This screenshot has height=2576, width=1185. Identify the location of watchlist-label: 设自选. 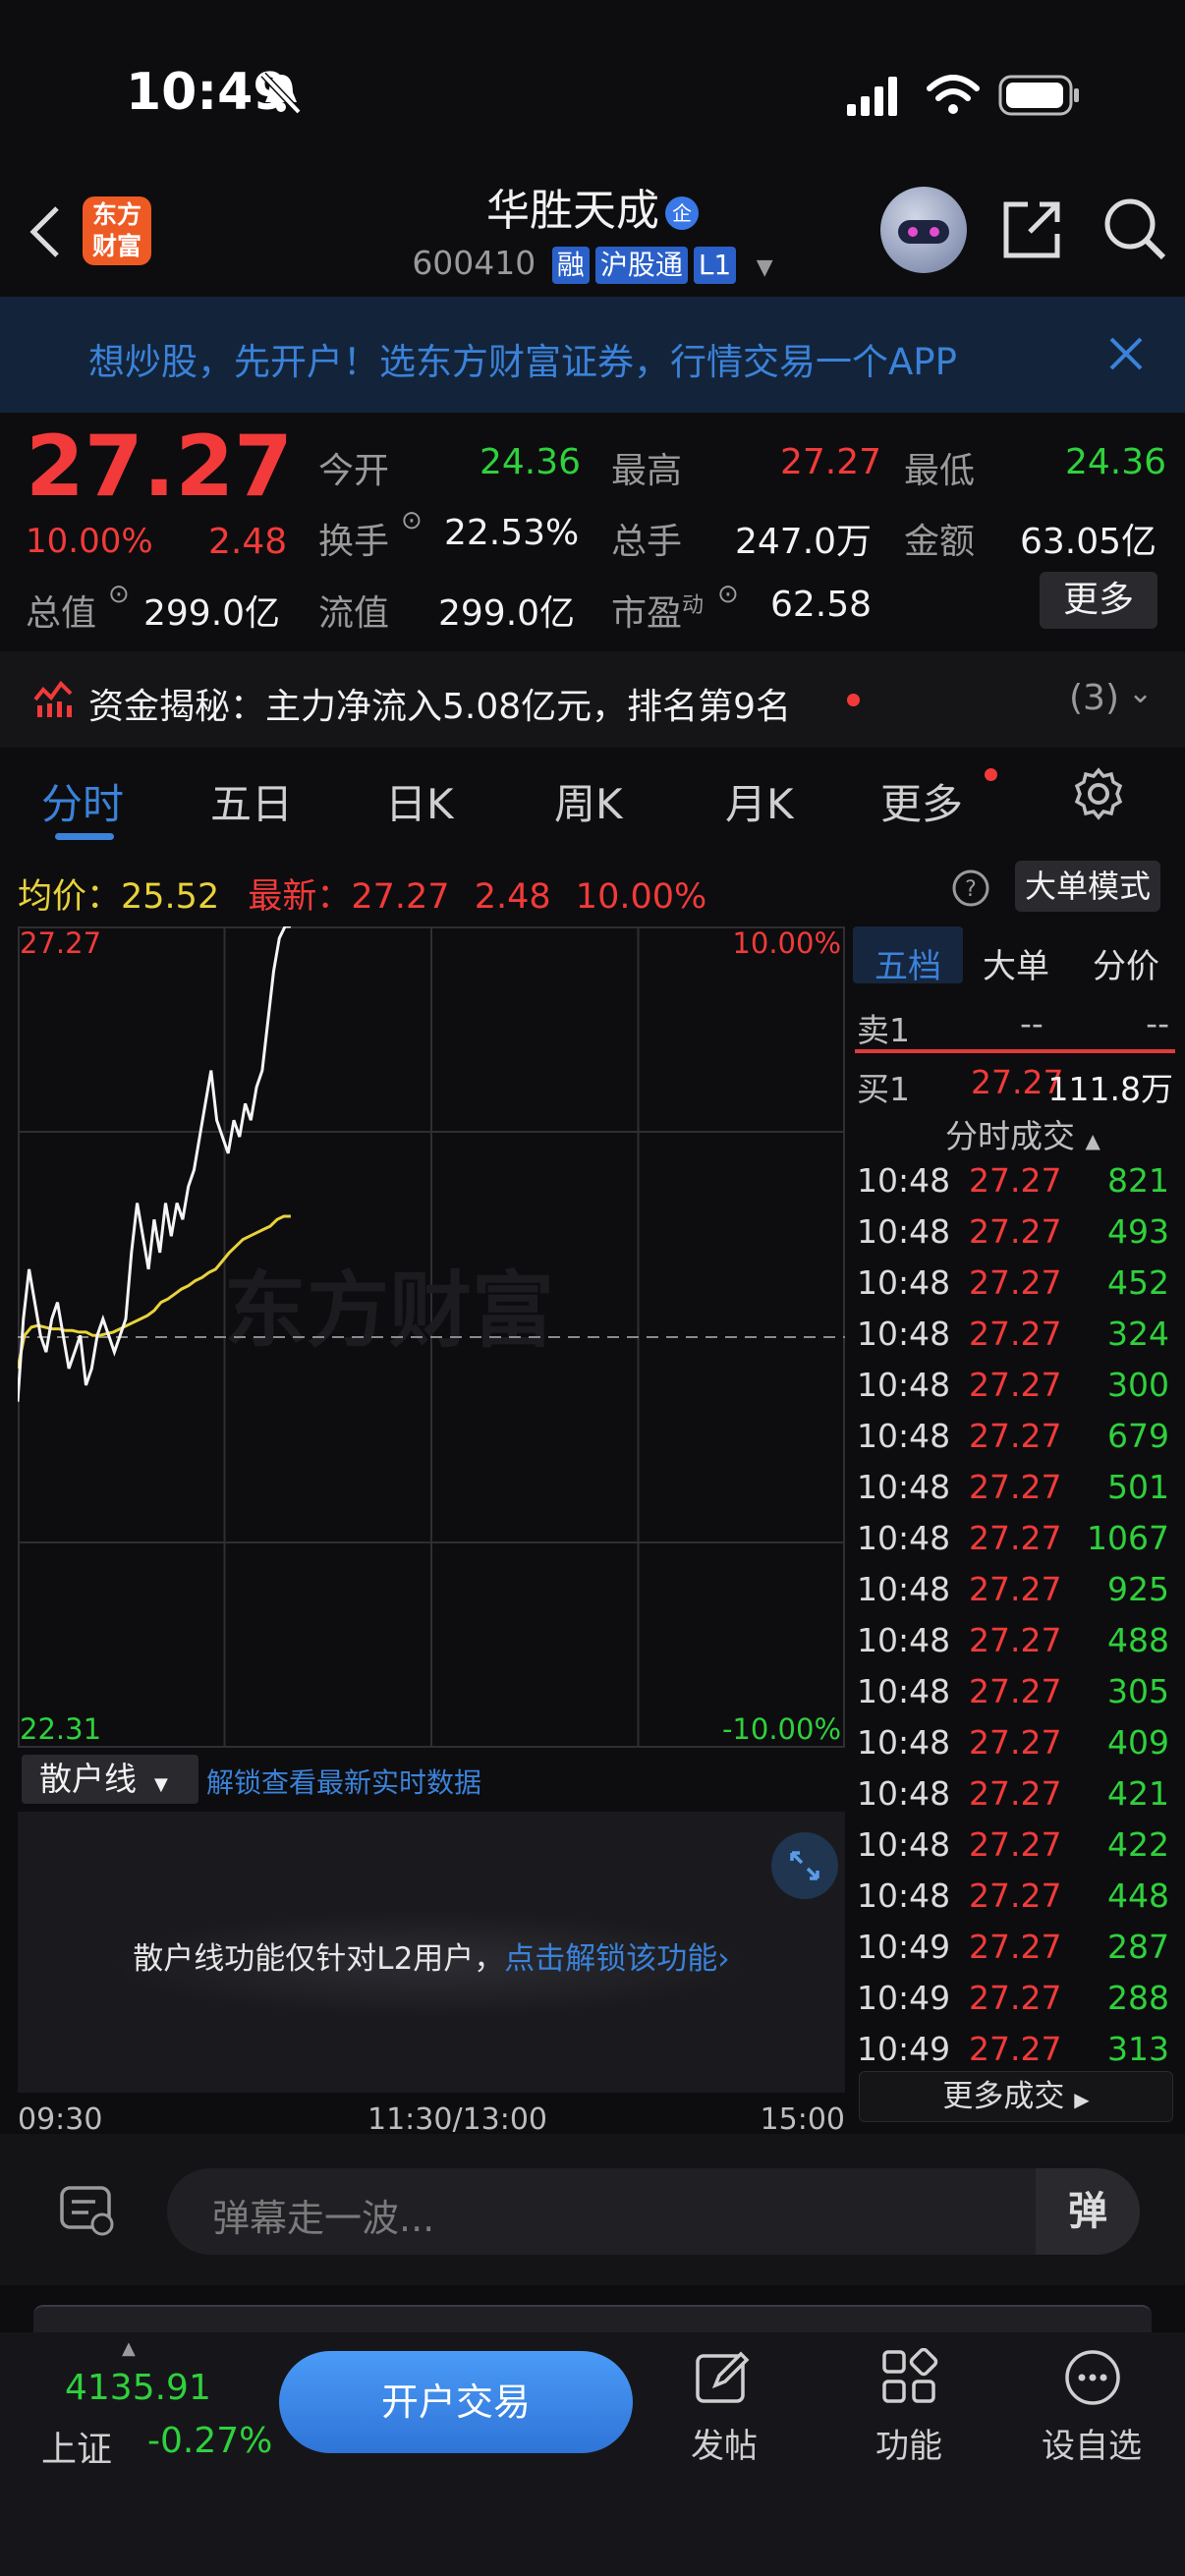
(1092, 2443).